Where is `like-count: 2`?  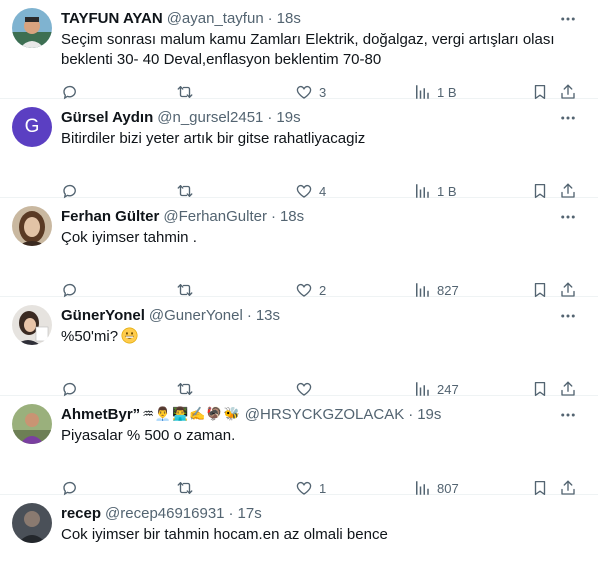 like-count: 2 is located at coordinates (323, 290).